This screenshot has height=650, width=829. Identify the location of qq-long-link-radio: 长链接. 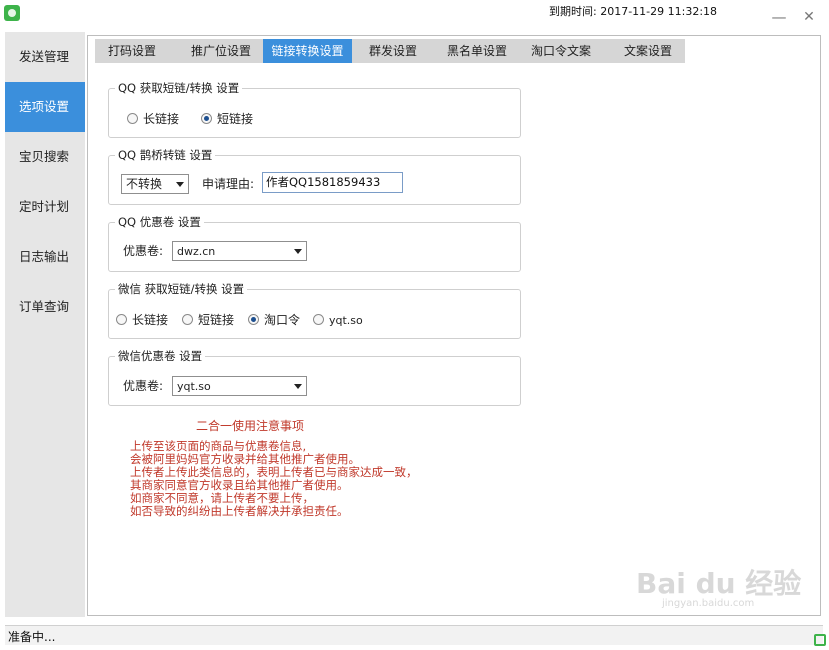
(153, 119).